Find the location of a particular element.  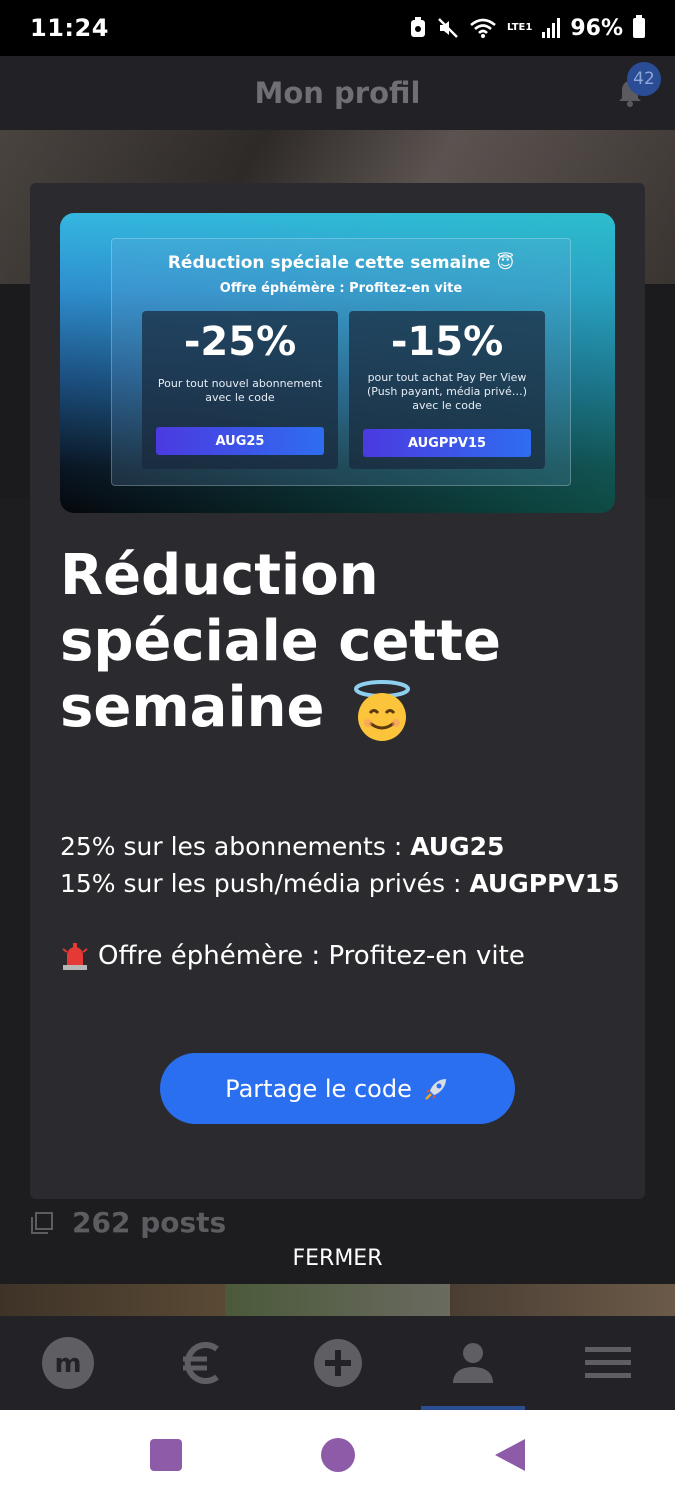

offer-code-badge: AUG25 is located at coordinates (240, 441).